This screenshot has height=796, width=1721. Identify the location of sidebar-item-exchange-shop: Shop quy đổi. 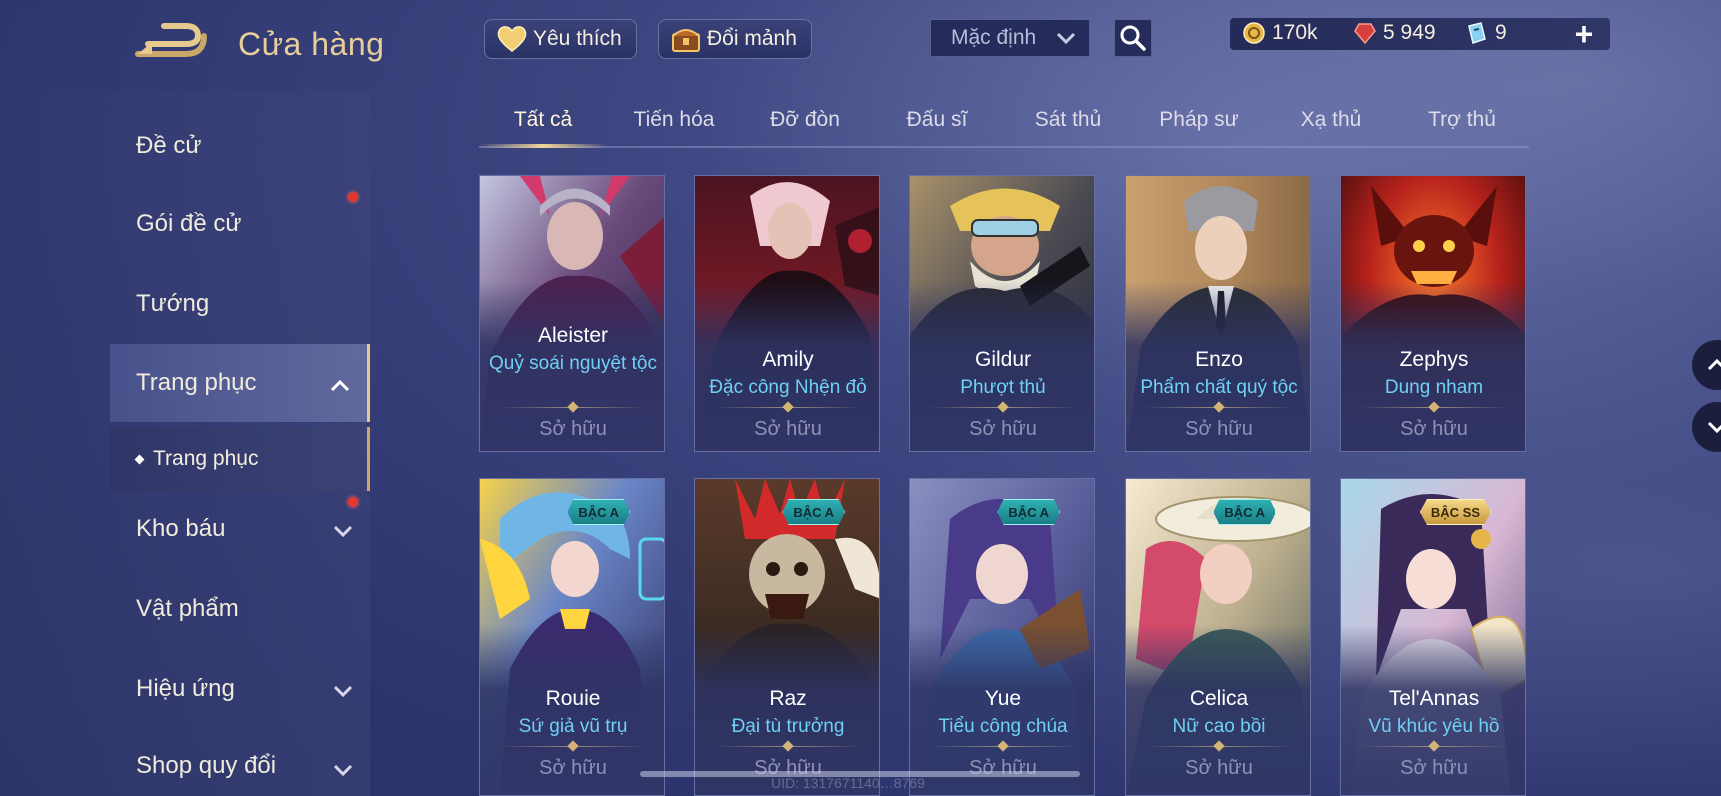
(240, 766).